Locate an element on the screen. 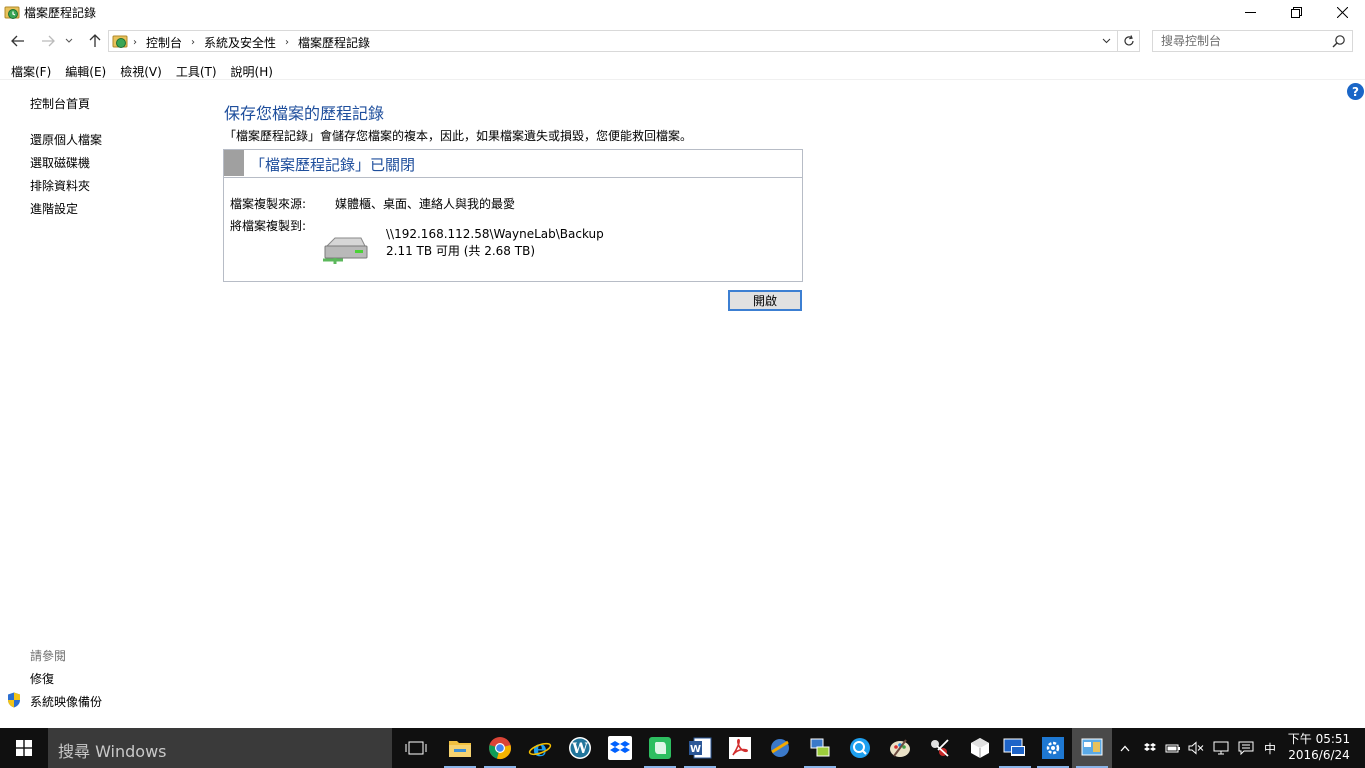  menu-help: 說明(H) is located at coordinates (252, 69).